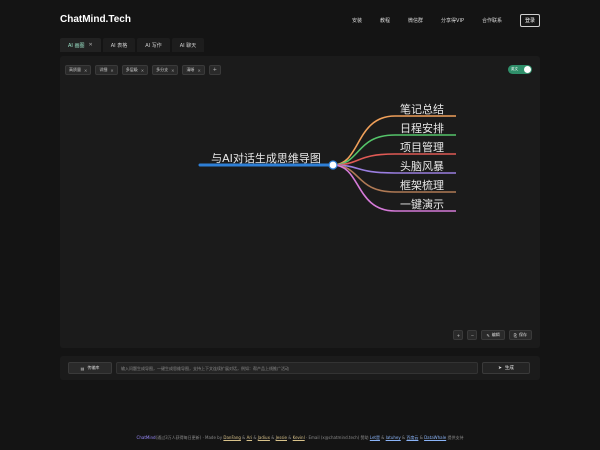 The width and height of the screenshot is (600, 450). I want to click on canvas-toolbar: + − ✎ 编辑 ⎘ 保存, so click(492, 335).